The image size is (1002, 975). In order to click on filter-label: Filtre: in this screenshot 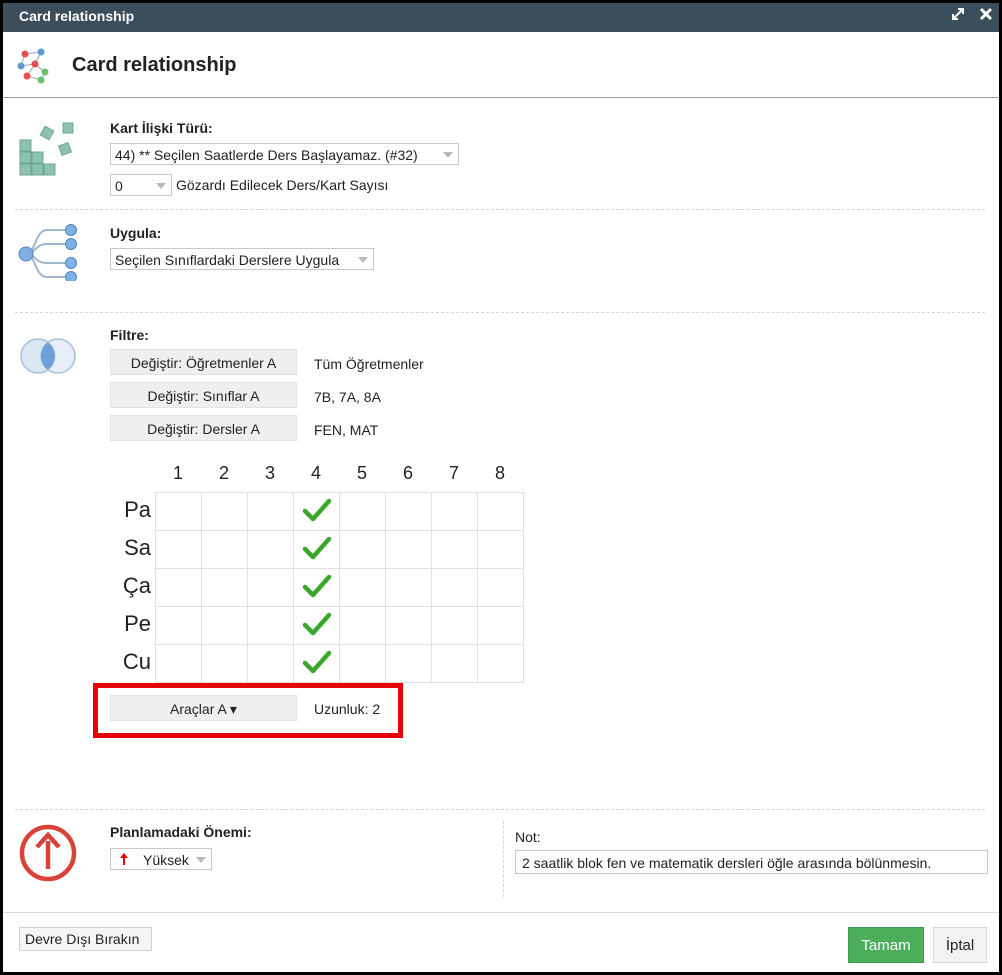, I will do `click(129, 335)`.